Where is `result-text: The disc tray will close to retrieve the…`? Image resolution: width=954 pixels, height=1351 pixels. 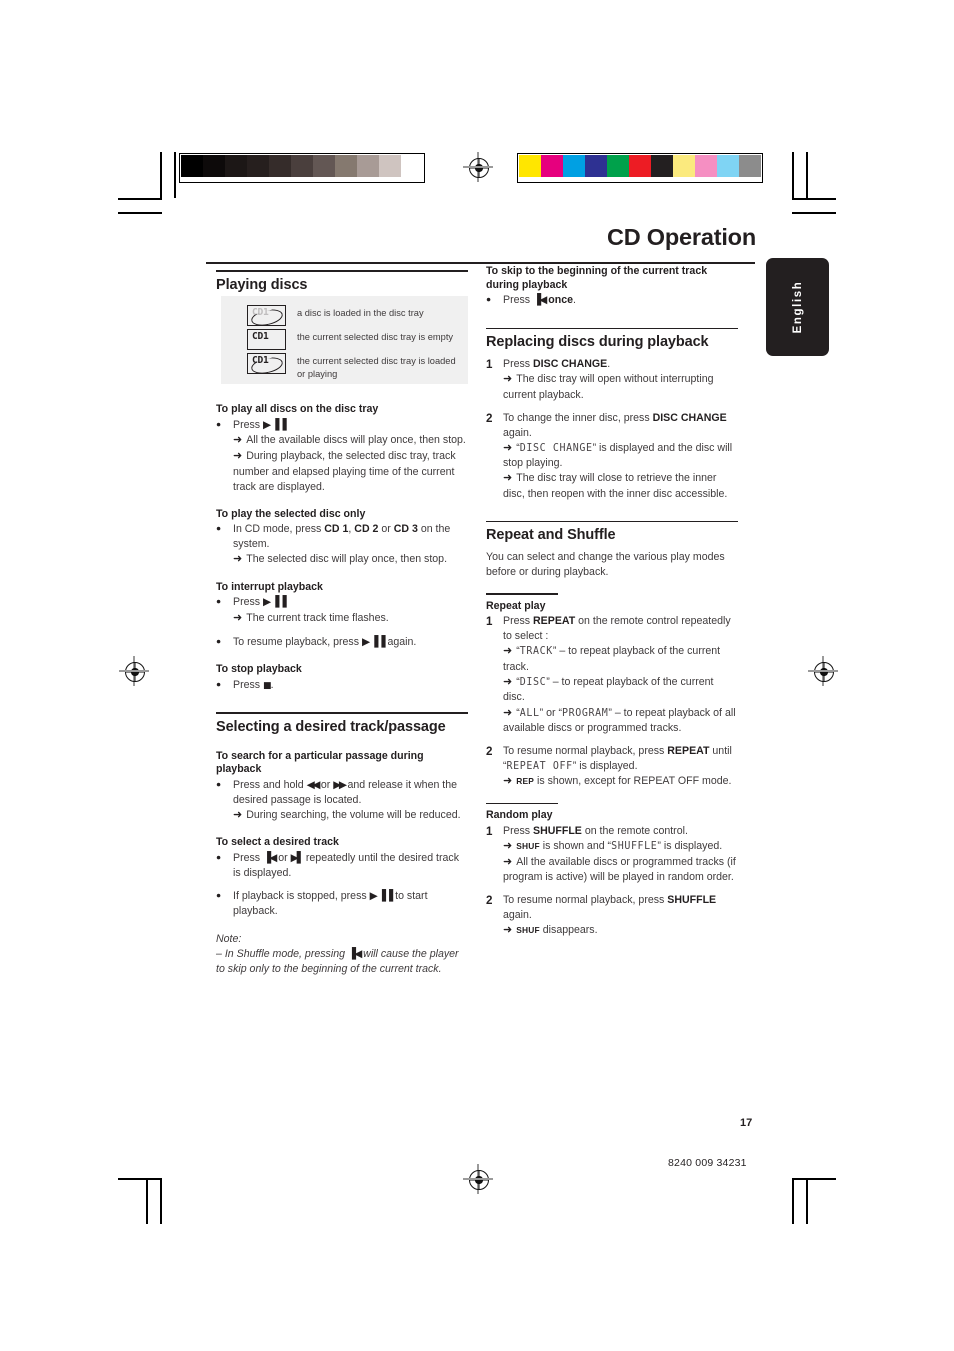 result-text: The disc tray will close to retrieve the… is located at coordinates (620, 486).